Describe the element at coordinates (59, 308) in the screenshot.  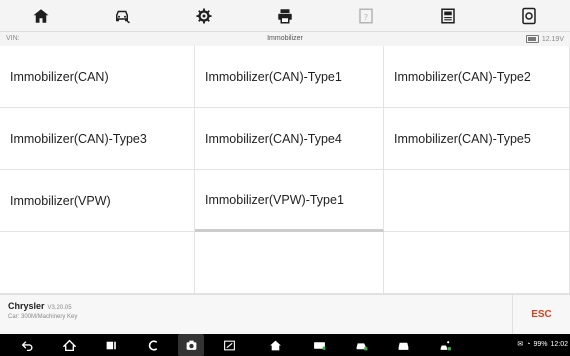
I see `software-version: V3.20.05` at that location.